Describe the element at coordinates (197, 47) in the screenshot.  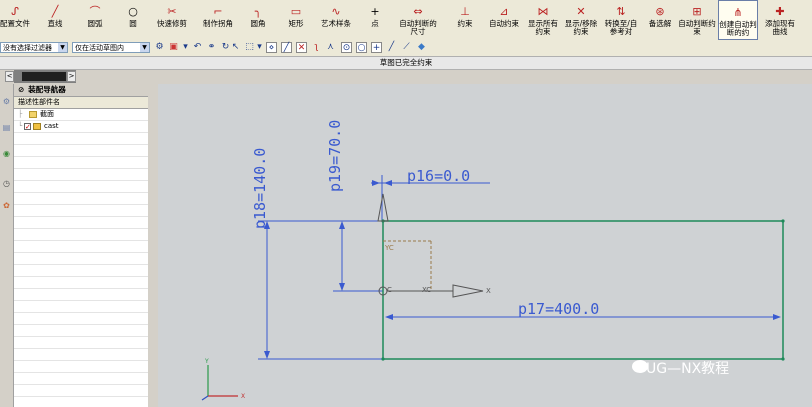
I see `undo-select-icon: ↶` at that location.